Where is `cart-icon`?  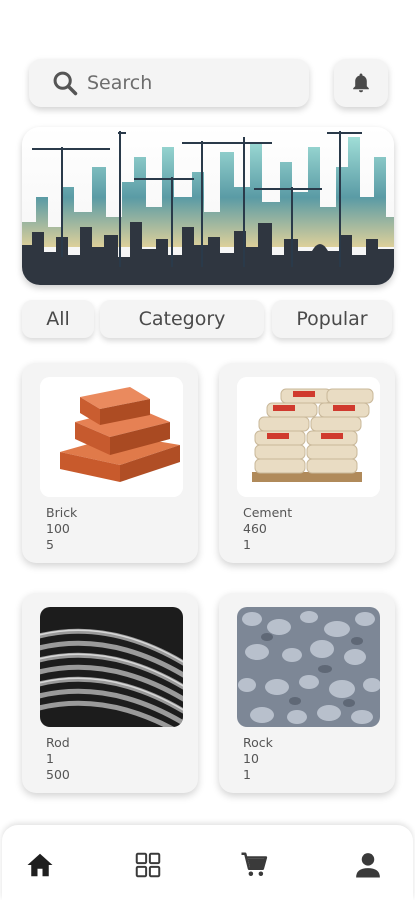 cart-icon is located at coordinates (254, 864).